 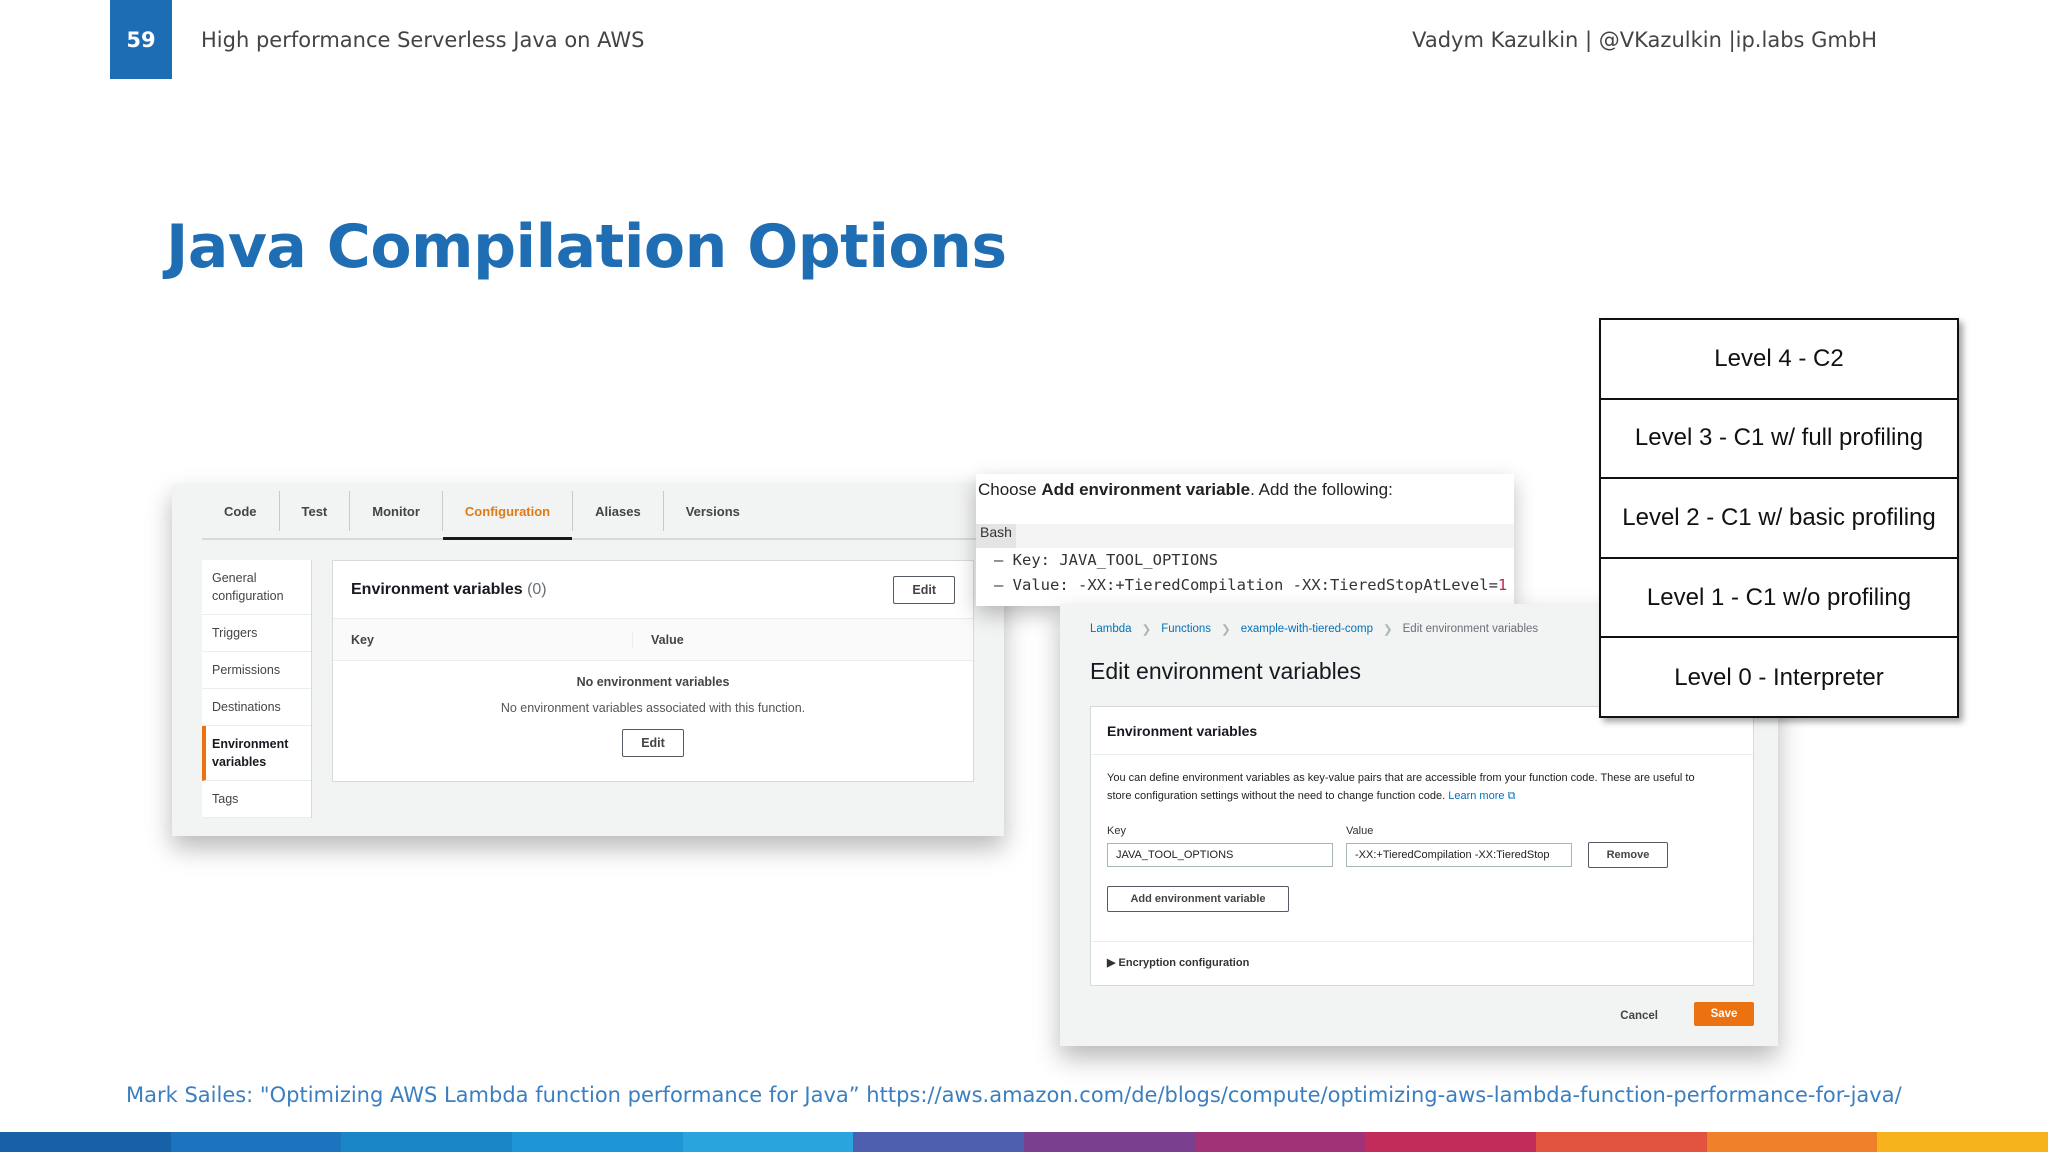 What do you see at coordinates (586, 247) in the screenshot?
I see `slide-title: Java Compilation Options` at bounding box center [586, 247].